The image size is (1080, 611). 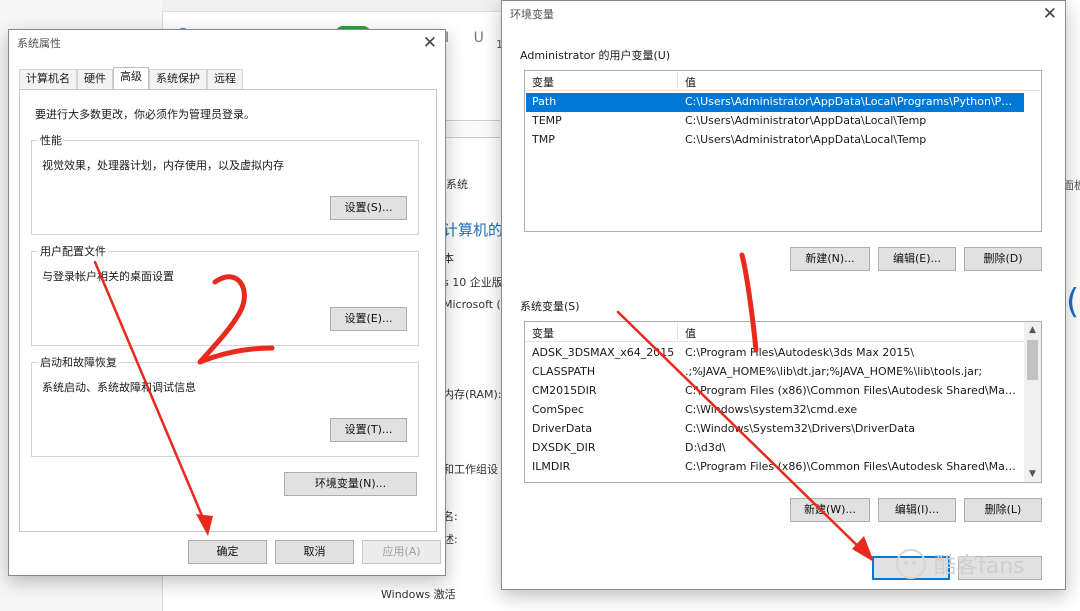 What do you see at coordinates (236, 319) in the screenshot?
I see `step-number-mark` at bounding box center [236, 319].